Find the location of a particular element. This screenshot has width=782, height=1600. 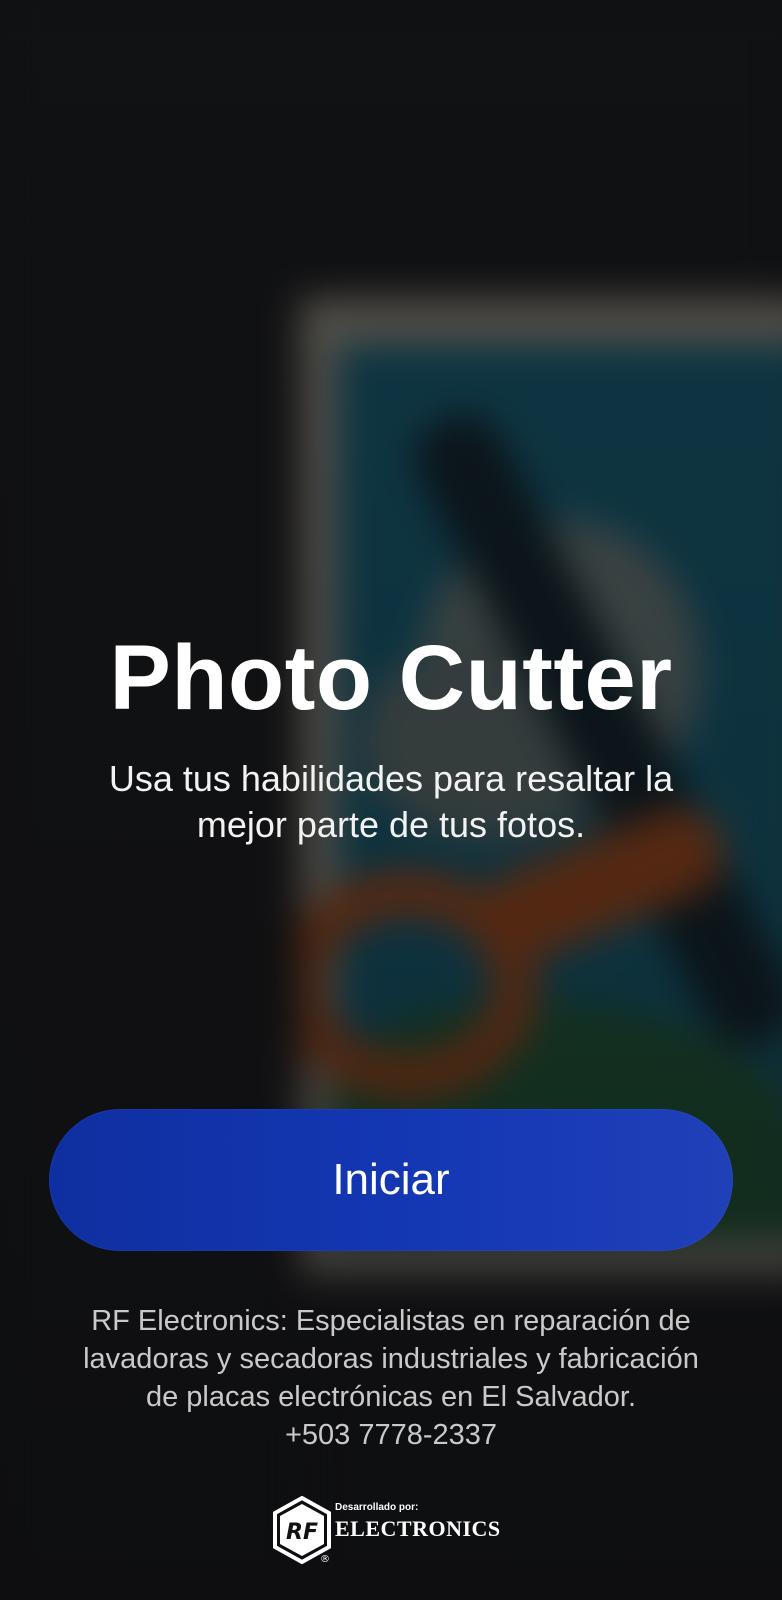

footer-line-location: de placas electrónicas en El Salvador. is located at coordinates (391, 1397).